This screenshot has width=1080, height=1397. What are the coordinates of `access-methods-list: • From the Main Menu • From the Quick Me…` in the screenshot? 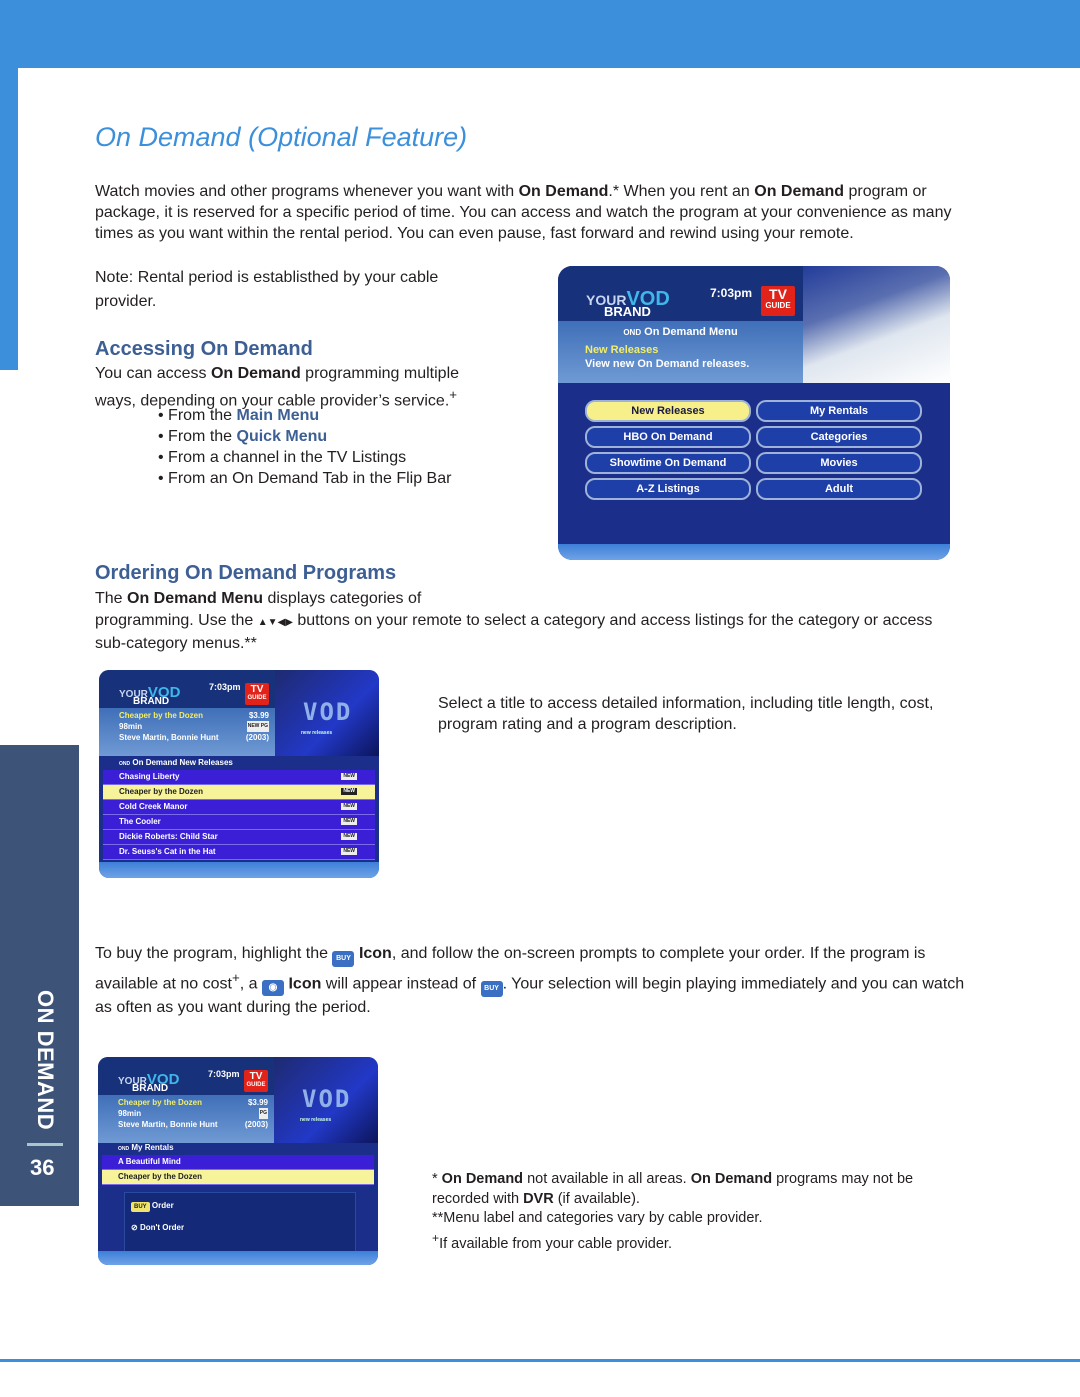 It's located at (304, 447).